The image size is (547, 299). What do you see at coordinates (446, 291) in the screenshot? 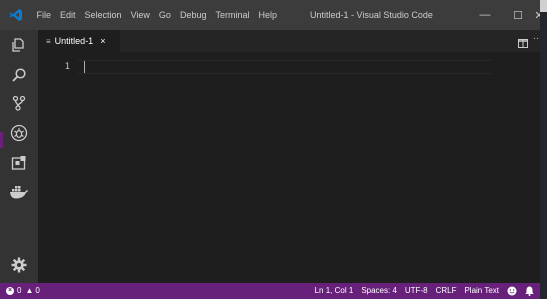
I see `end-of-line: CRLF` at bounding box center [446, 291].